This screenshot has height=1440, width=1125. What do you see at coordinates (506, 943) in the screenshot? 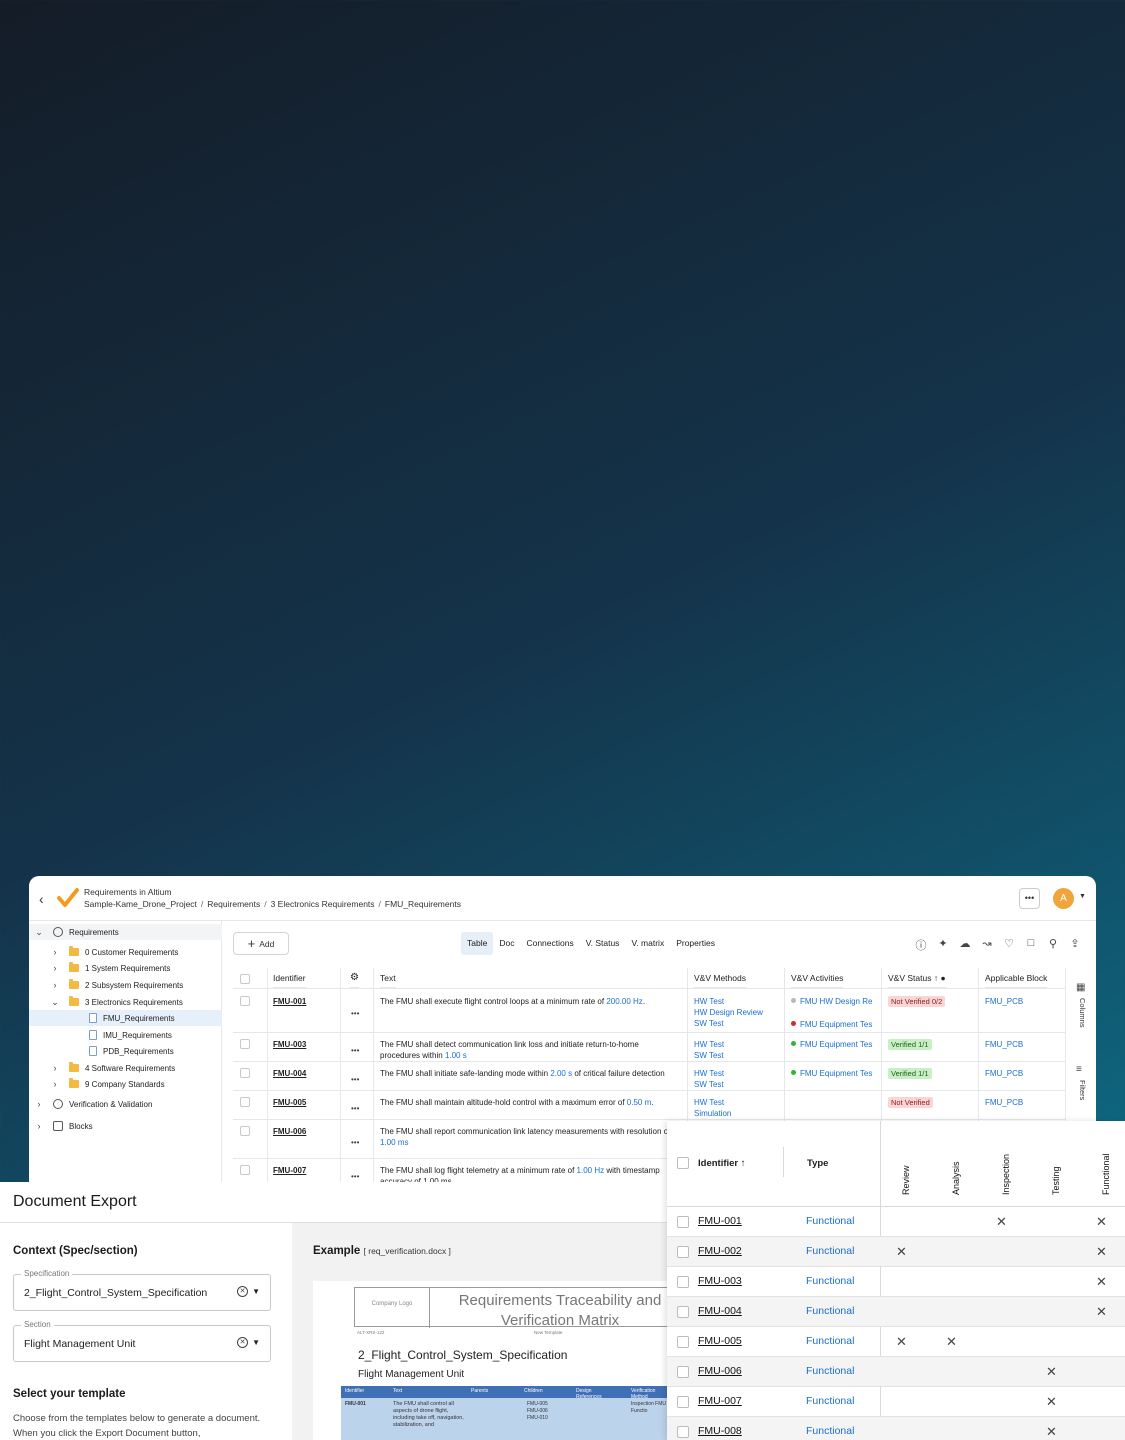
I see `tab-doc: Doc` at bounding box center [506, 943].